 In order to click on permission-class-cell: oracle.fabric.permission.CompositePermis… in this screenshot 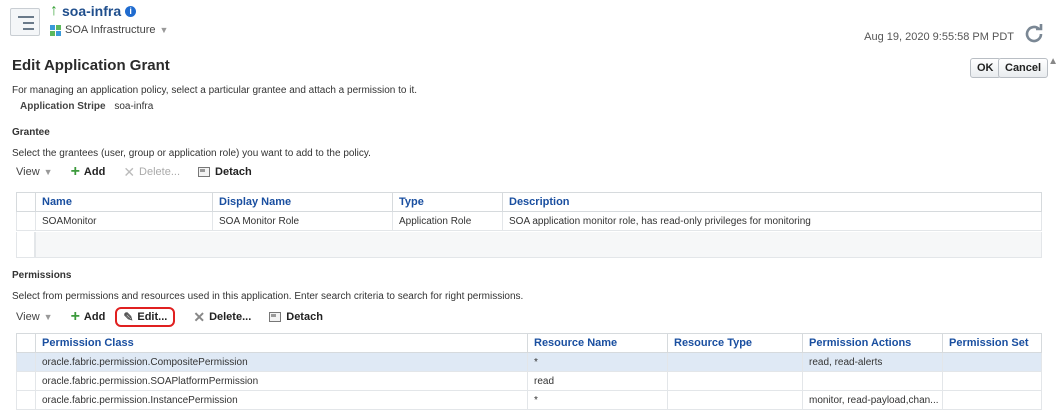, I will do `click(281, 362)`.